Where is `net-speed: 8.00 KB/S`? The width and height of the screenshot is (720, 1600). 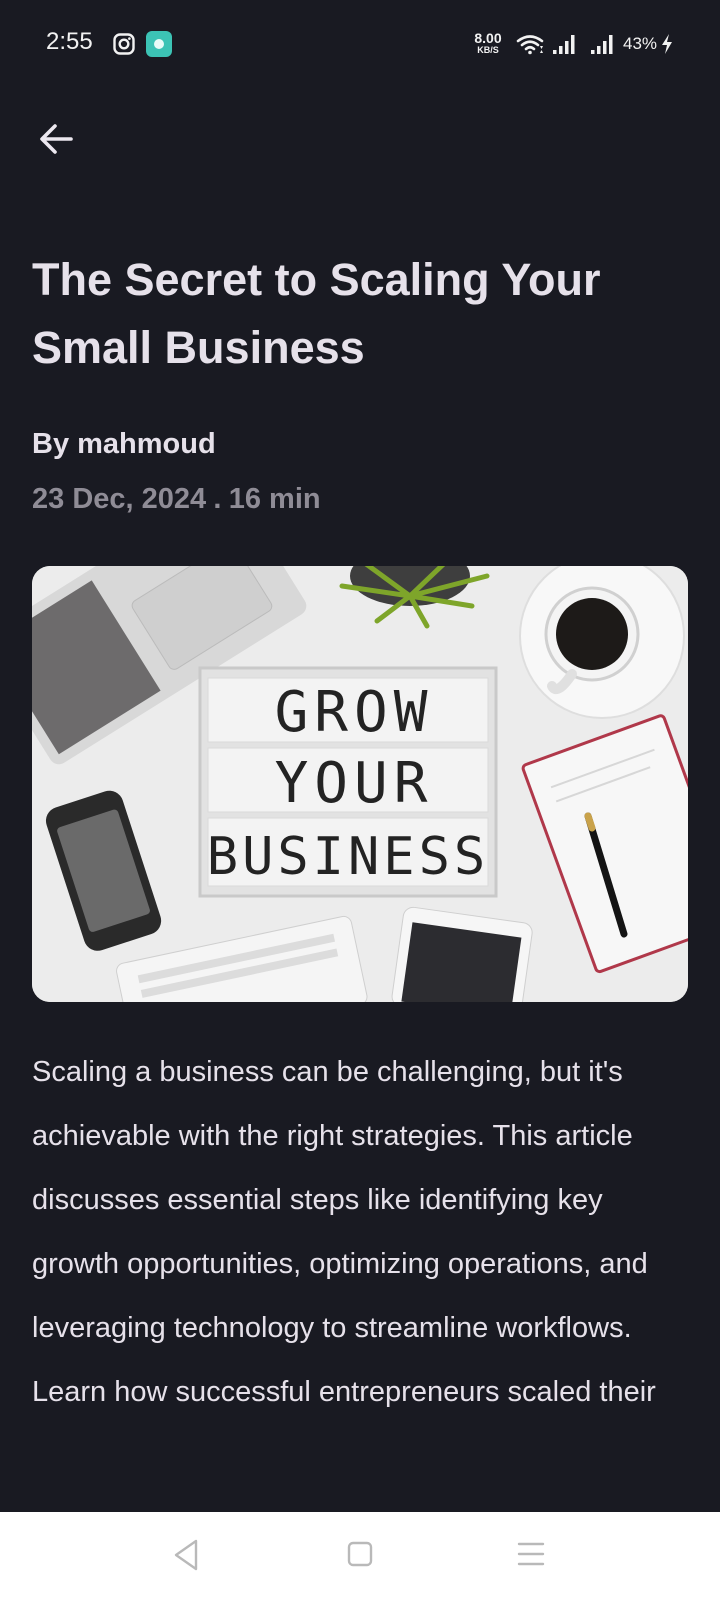
net-speed: 8.00 KB/S is located at coordinates (488, 43).